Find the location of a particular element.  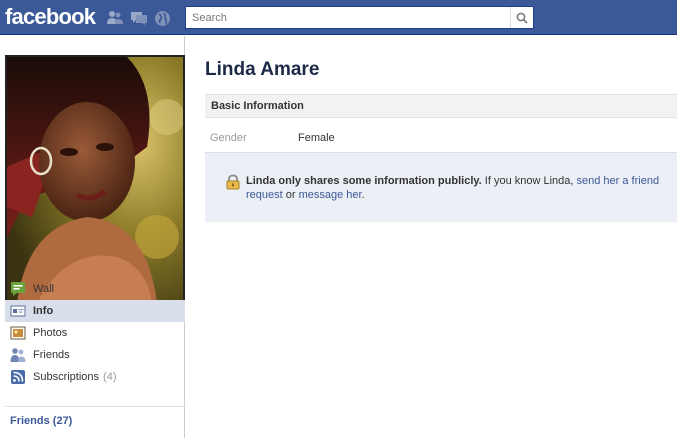

friend-requests-icon is located at coordinates (114, 18).